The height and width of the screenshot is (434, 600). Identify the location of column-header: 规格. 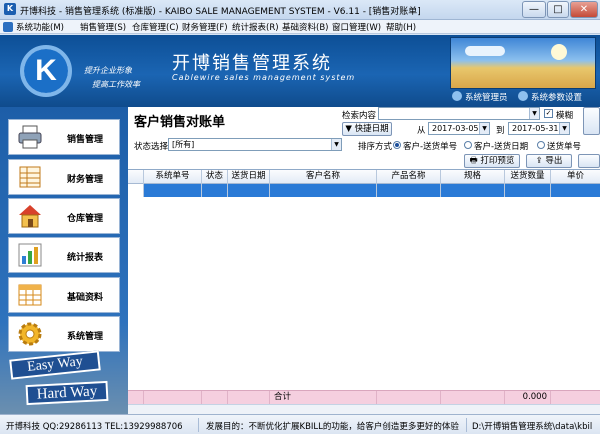
(473, 177).